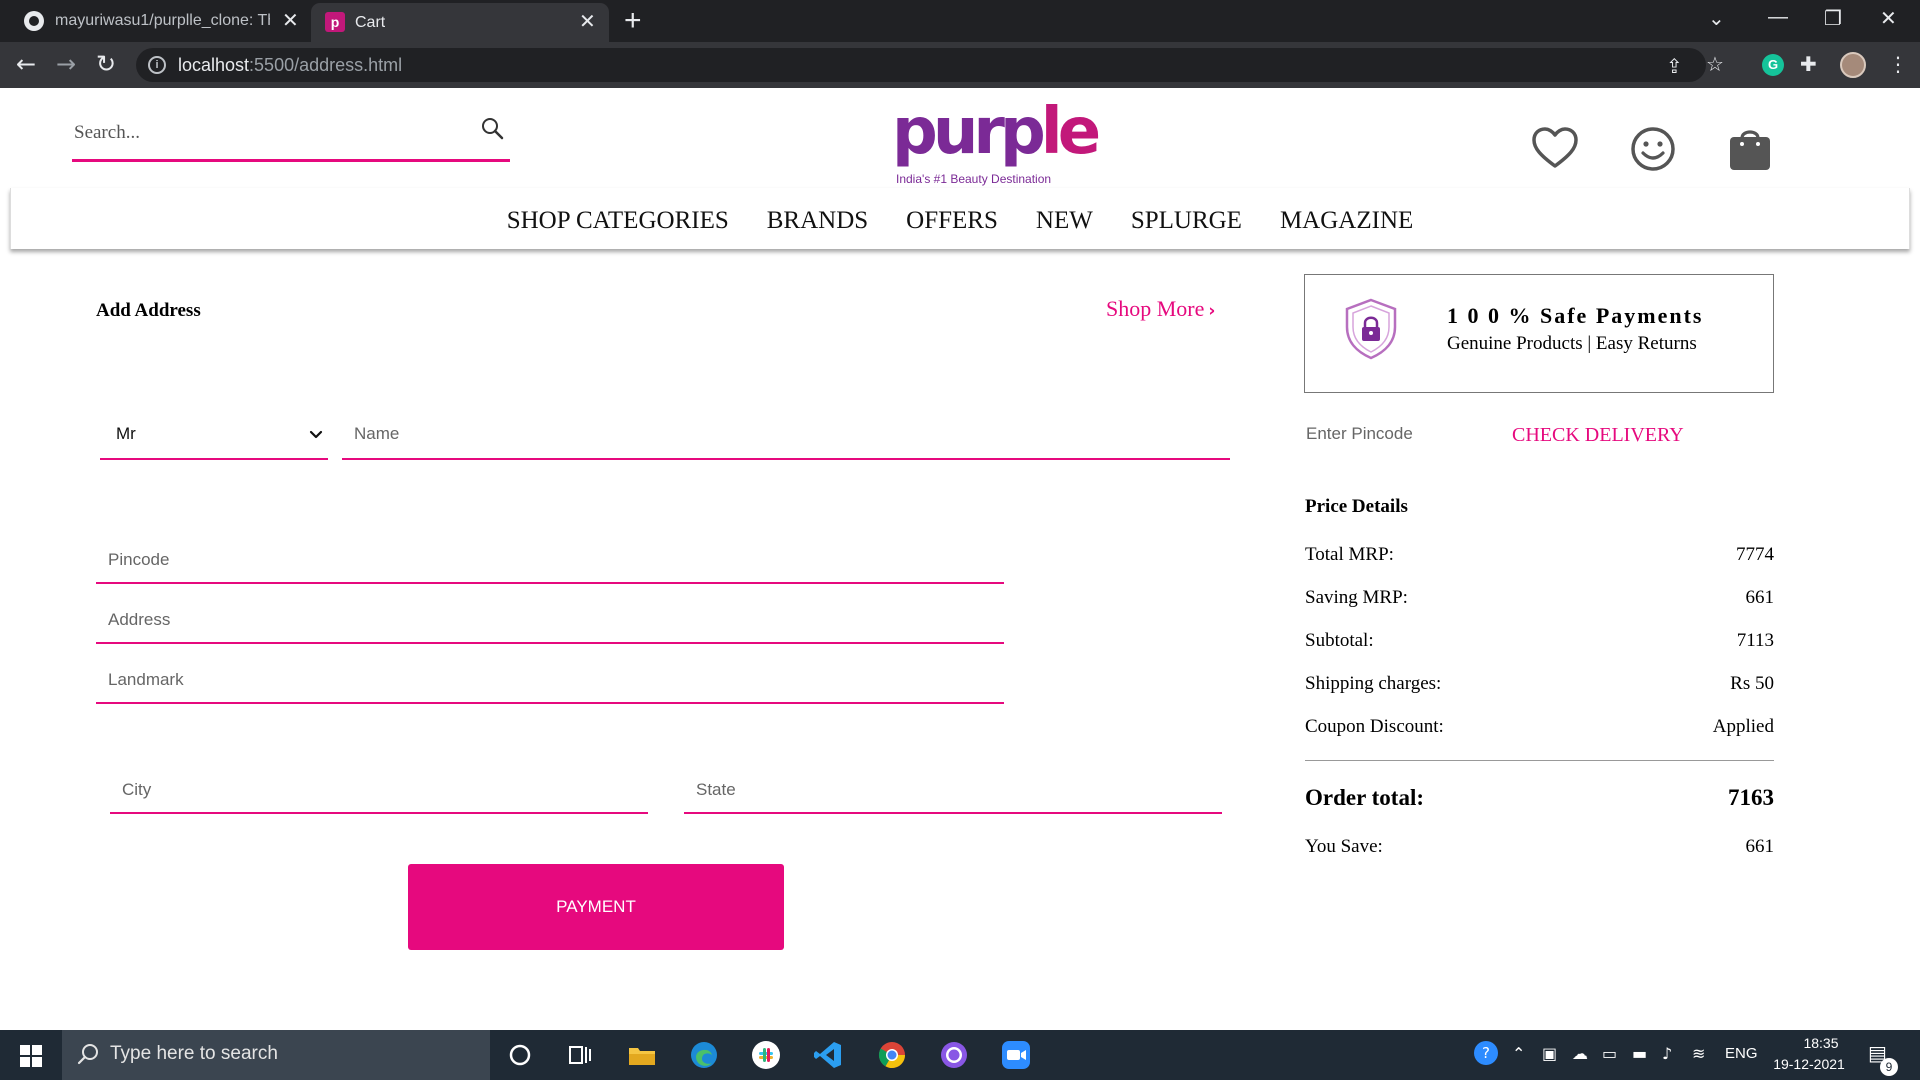 The height and width of the screenshot is (1080, 1920). I want to click on close-window-icon: ✕, so click(1888, 18).